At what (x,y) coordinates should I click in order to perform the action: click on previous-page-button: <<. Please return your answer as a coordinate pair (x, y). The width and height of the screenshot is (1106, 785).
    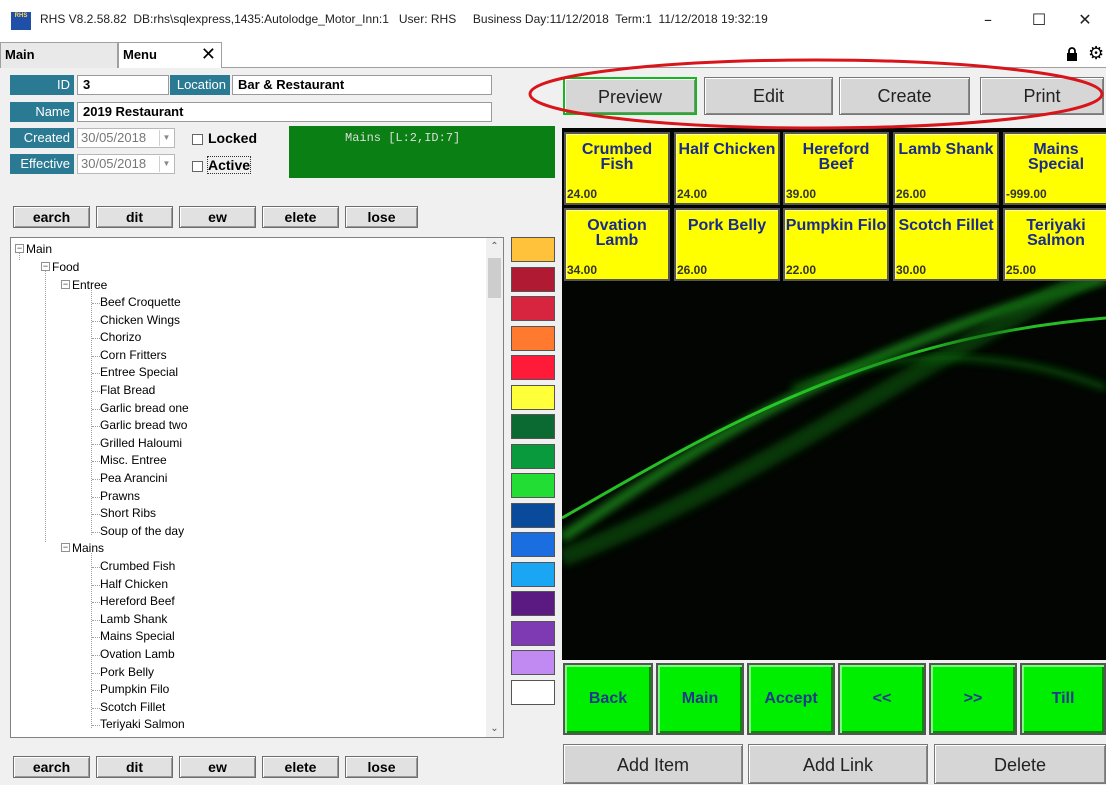
    Looking at the image, I should click on (882, 699).